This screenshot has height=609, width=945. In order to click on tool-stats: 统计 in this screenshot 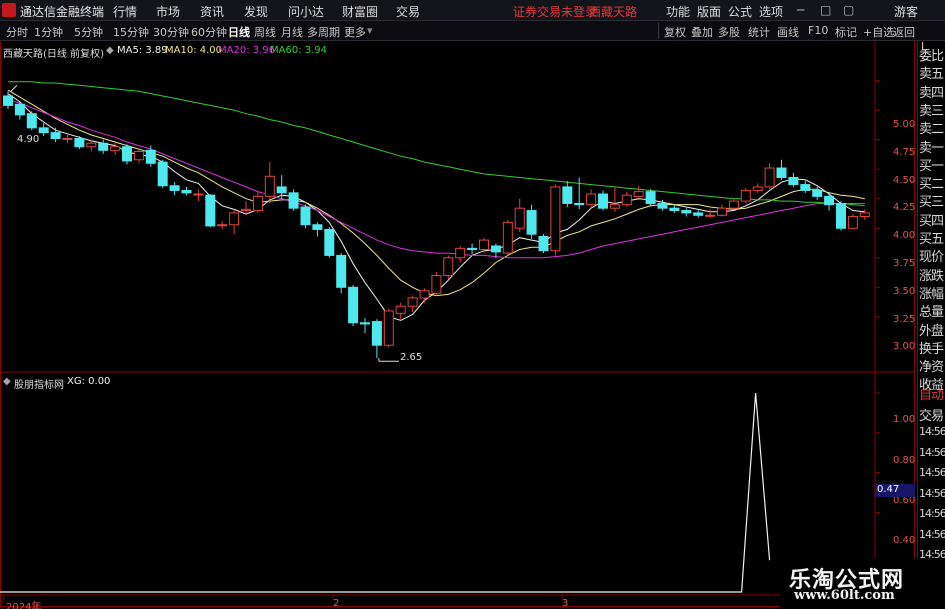, I will do `click(759, 32)`.